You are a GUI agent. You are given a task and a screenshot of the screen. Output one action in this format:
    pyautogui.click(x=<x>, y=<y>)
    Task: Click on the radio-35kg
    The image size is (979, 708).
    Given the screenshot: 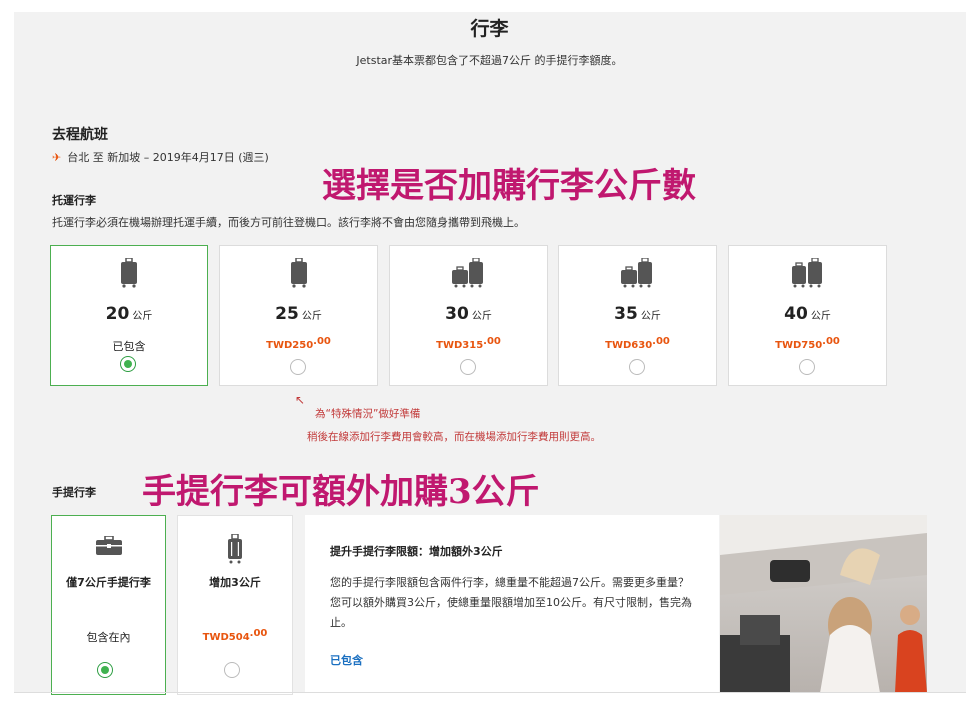 What is the action you would take?
    pyautogui.click(x=637, y=367)
    